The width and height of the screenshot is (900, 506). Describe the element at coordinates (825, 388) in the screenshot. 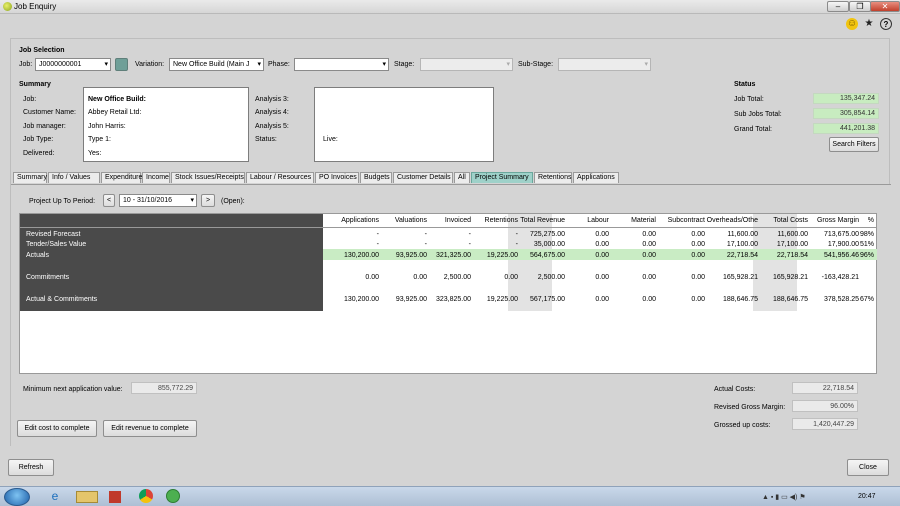

I see `actual-costs-value: 22,718.54` at that location.